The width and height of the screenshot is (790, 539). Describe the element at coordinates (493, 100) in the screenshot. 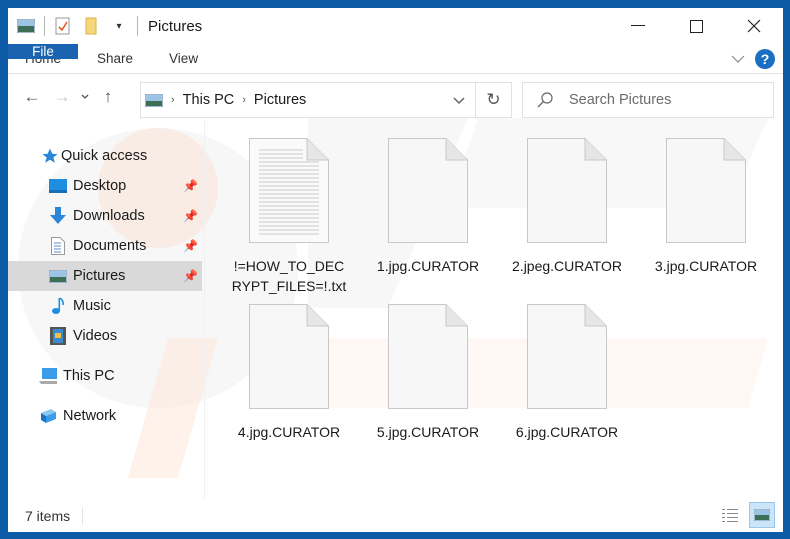

I see `refresh-button: ↻` at that location.